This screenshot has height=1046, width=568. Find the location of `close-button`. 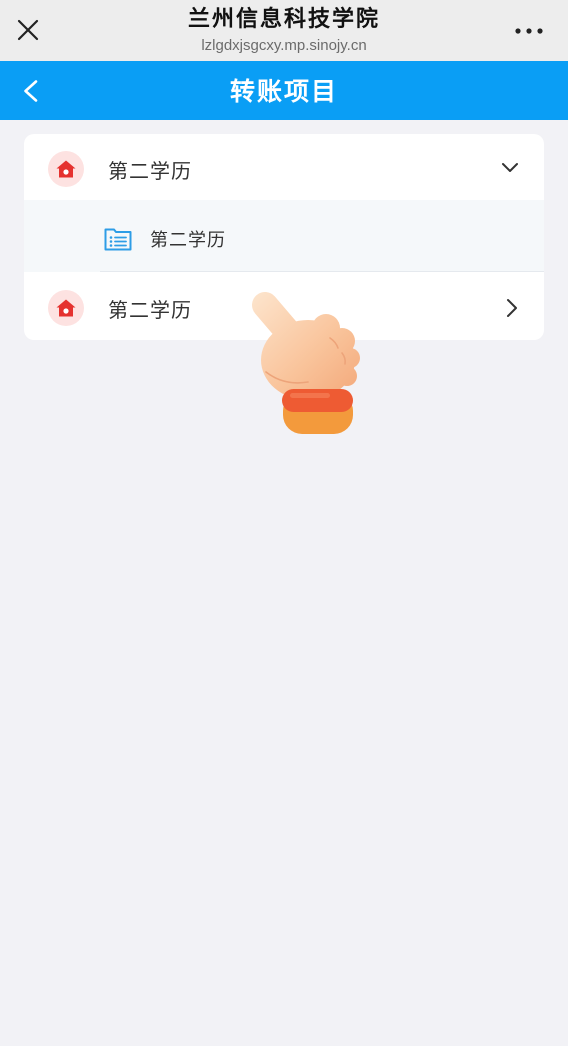

close-button is located at coordinates (28, 30).